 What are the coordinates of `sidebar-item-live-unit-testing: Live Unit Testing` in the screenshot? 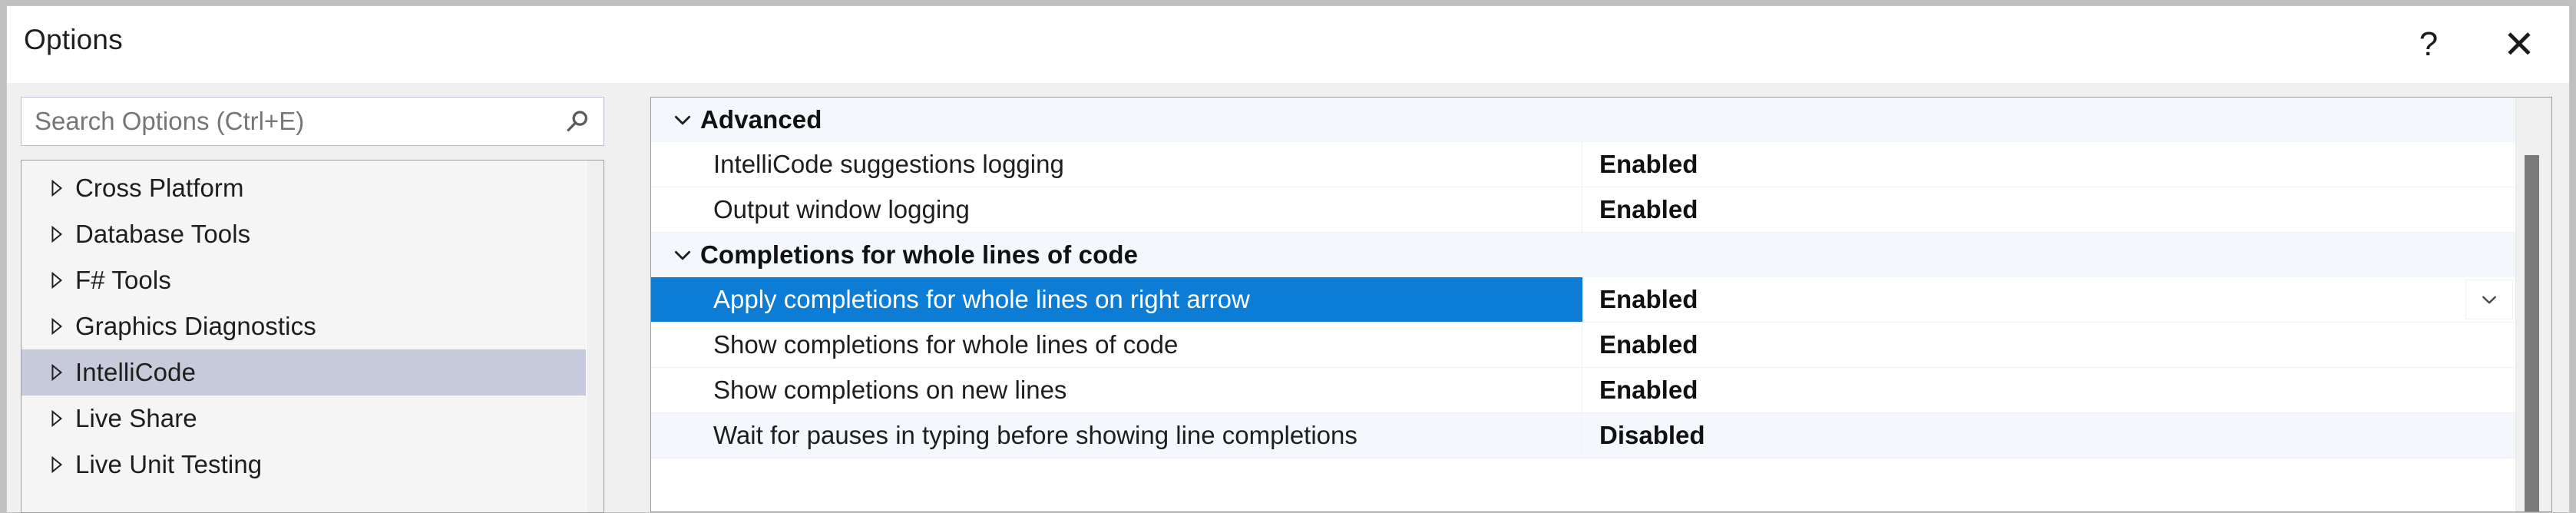 It's located at (304, 465).